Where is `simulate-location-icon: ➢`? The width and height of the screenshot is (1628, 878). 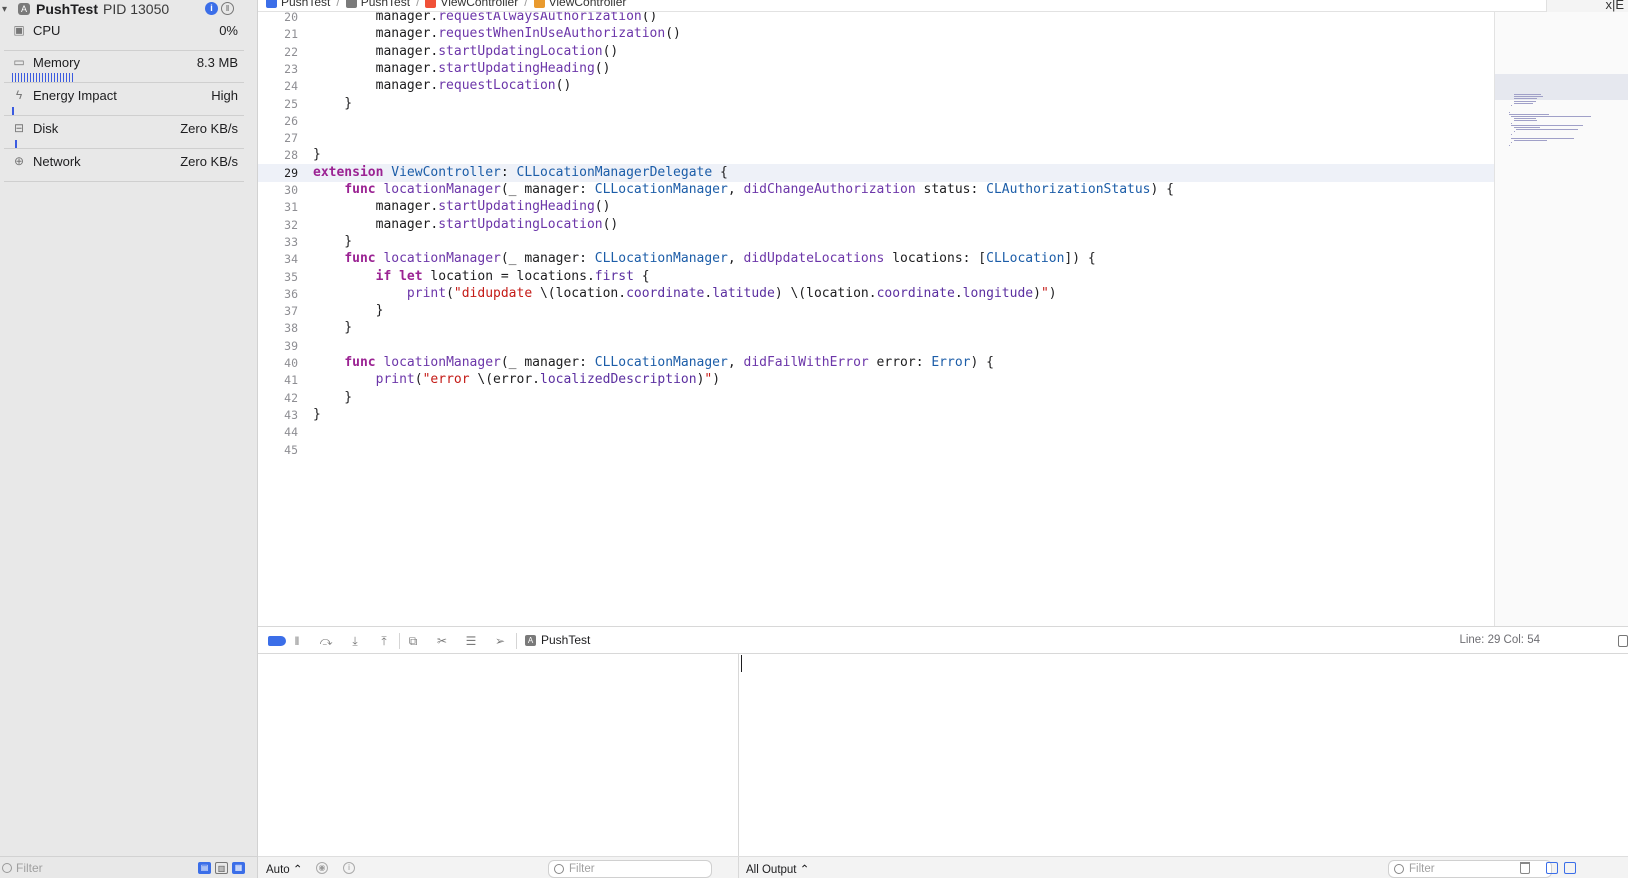 simulate-location-icon: ➢ is located at coordinates (500, 641).